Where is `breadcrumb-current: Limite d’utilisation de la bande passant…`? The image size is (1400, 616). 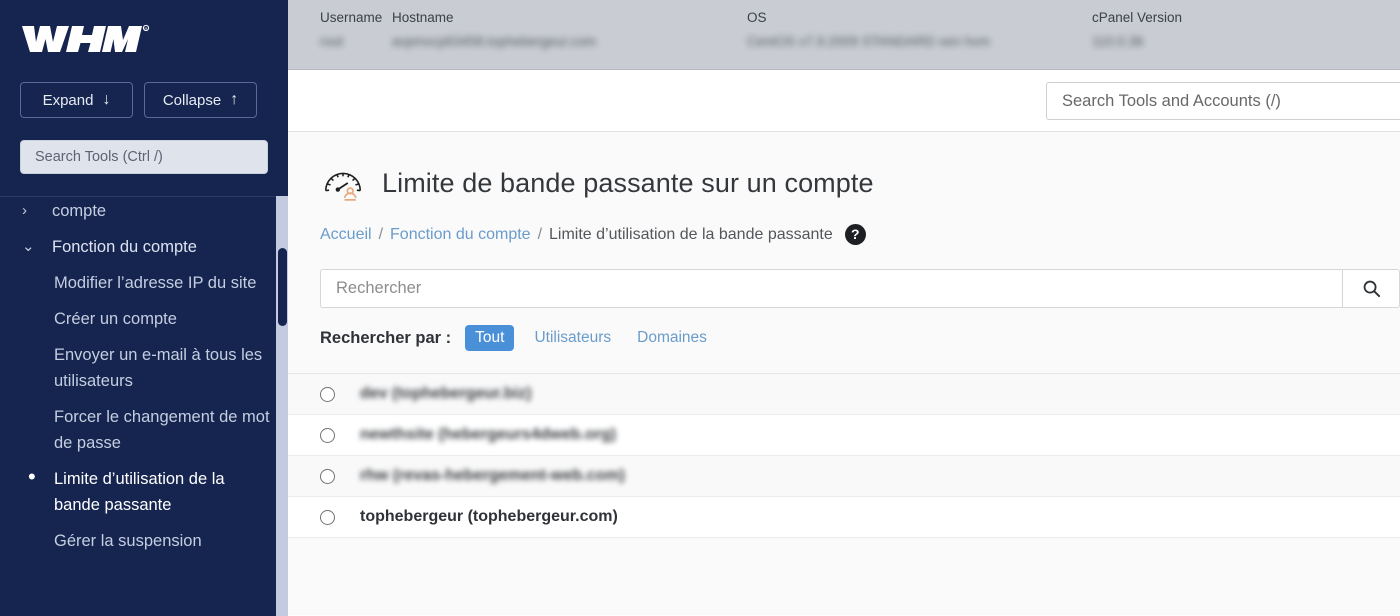
breadcrumb-current: Limite d’utilisation de la bande passant… is located at coordinates (691, 234).